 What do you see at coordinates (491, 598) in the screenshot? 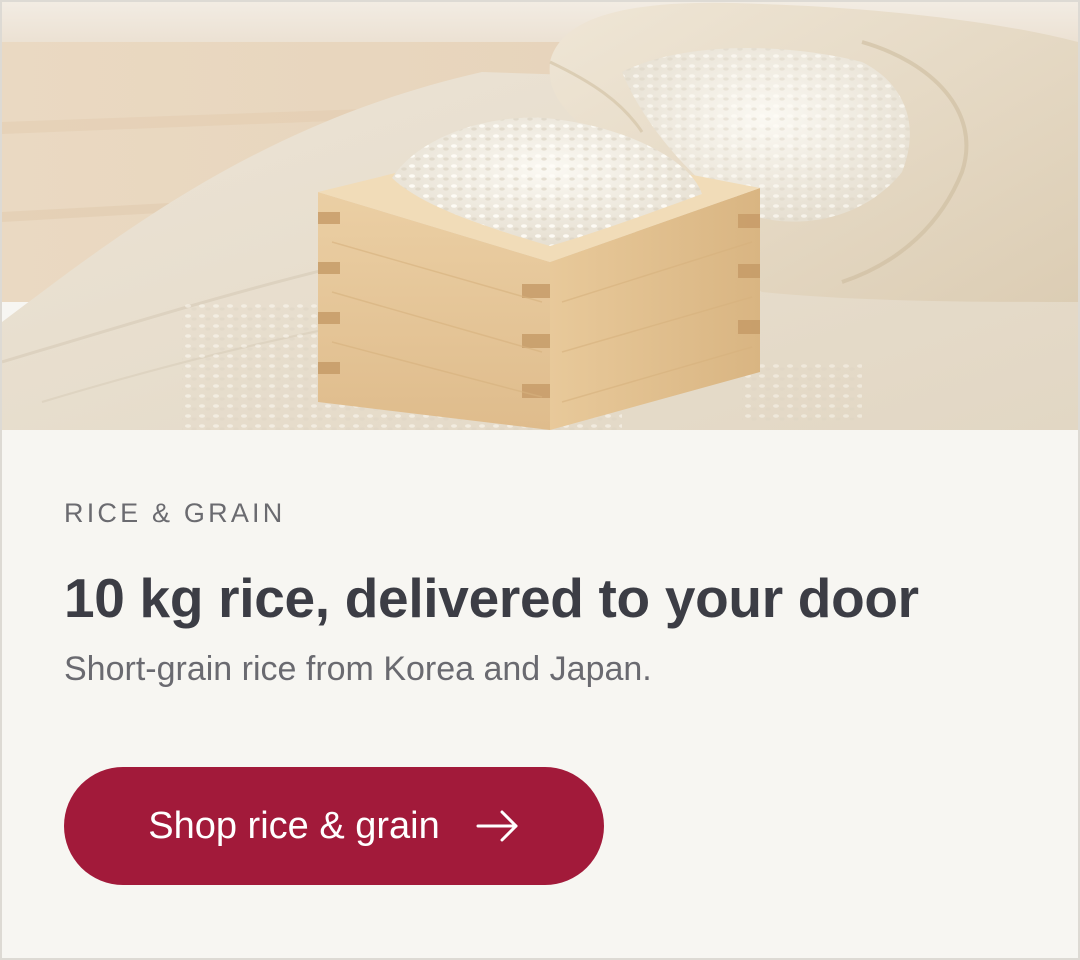
I see `promo-headline: 10 kg rice, delivered to your door` at bounding box center [491, 598].